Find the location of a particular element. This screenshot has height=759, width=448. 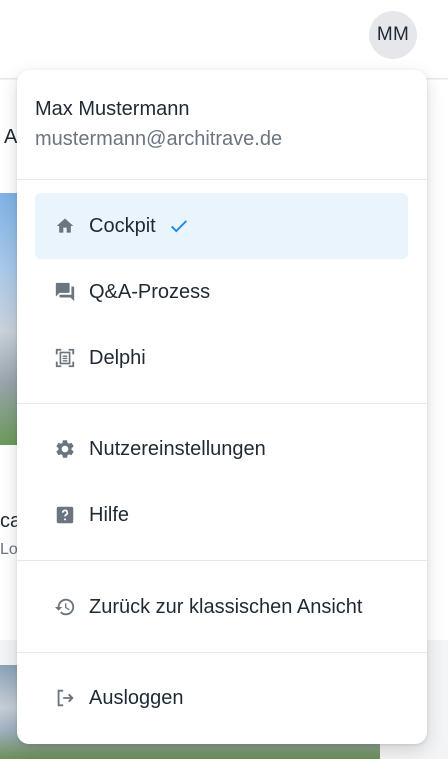

background-text-fragment: Lo is located at coordinates (9, 549).